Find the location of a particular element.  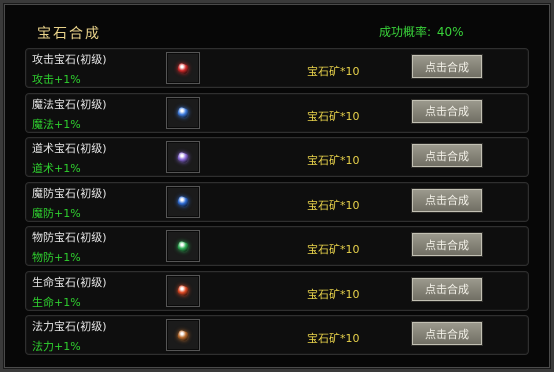

gem-row: 生命宝石(初级) 生命+1% 宝石矿*10 点击合成 is located at coordinates (277, 290).